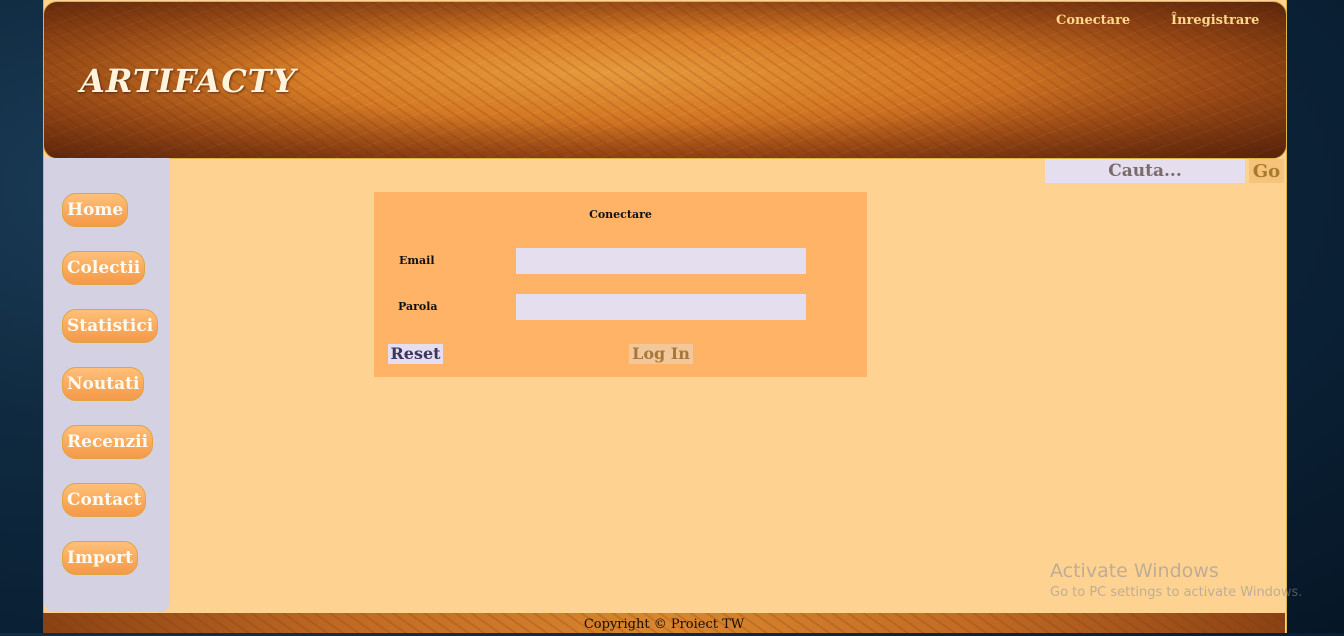  Describe the element at coordinates (1145, 171) in the screenshot. I see `search-input` at that location.